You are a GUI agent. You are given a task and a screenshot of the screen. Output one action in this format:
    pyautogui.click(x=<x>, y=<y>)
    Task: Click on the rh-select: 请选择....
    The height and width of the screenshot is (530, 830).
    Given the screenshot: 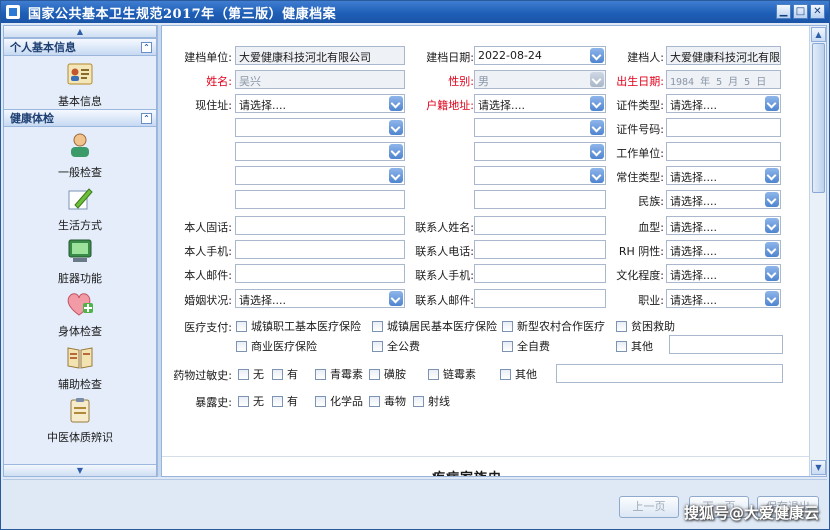 What is the action you would take?
    pyautogui.click(x=723, y=249)
    